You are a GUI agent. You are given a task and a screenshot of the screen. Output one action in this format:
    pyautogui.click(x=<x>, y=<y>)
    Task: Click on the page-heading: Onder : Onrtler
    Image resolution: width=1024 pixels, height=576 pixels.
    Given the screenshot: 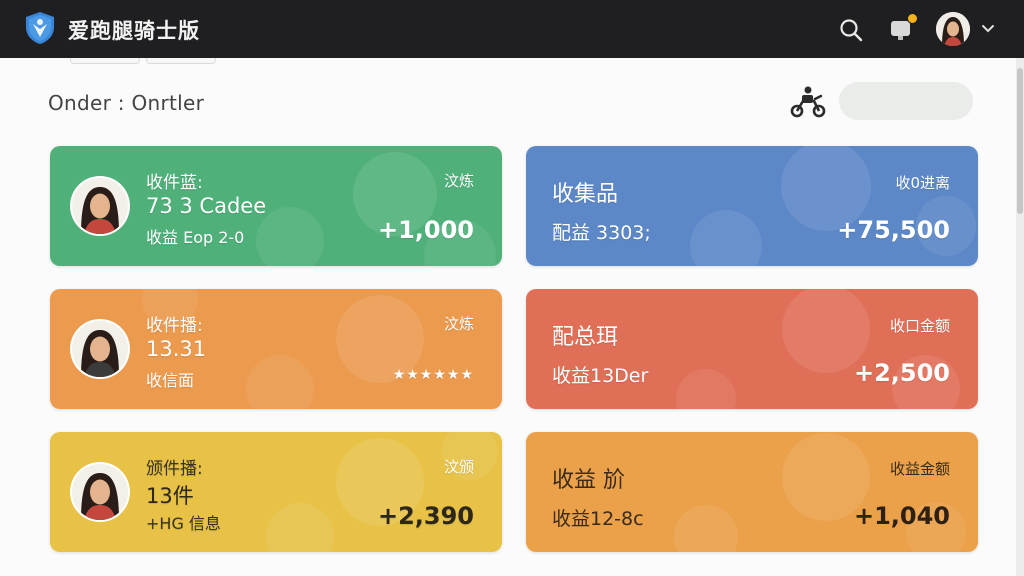 What is the action you would take?
    pyautogui.click(x=126, y=103)
    